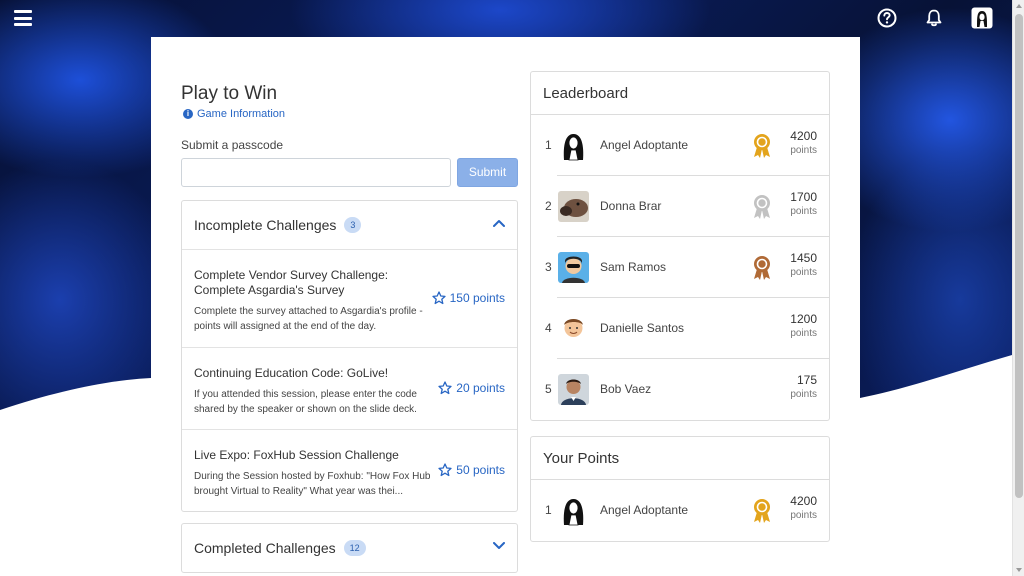 Image resolution: width=1024 pixels, height=576 pixels. I want to click on points-value: 175, so click(806, 380).